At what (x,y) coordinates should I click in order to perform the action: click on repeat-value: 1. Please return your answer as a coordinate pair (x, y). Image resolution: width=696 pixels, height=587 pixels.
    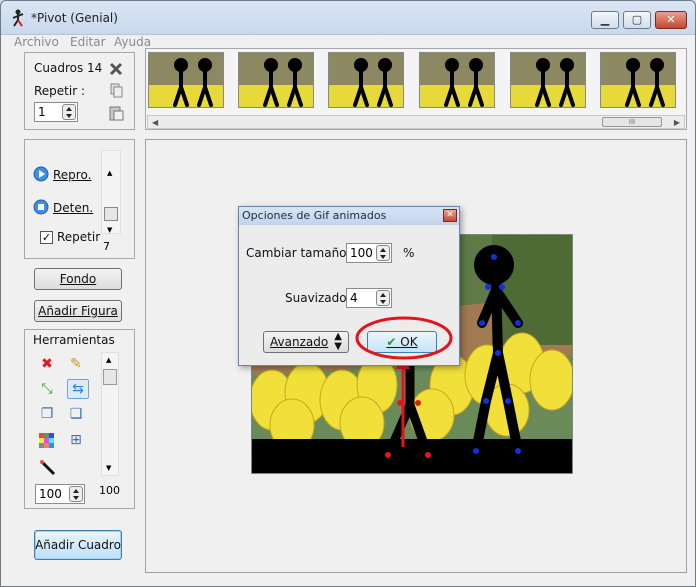
    Looking at the image, I should click on (42, 112).